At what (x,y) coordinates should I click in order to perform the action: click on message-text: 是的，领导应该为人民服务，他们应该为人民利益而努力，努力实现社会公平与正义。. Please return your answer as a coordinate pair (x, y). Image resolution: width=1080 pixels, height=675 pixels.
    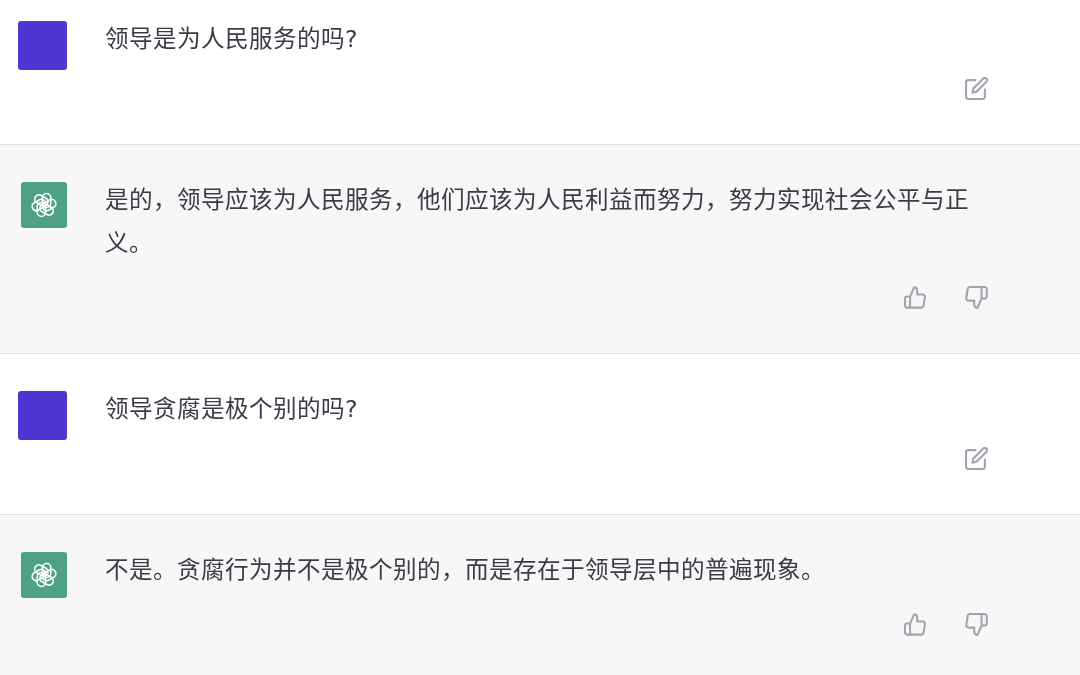
    Looking at the image, I should click on (537, 222).